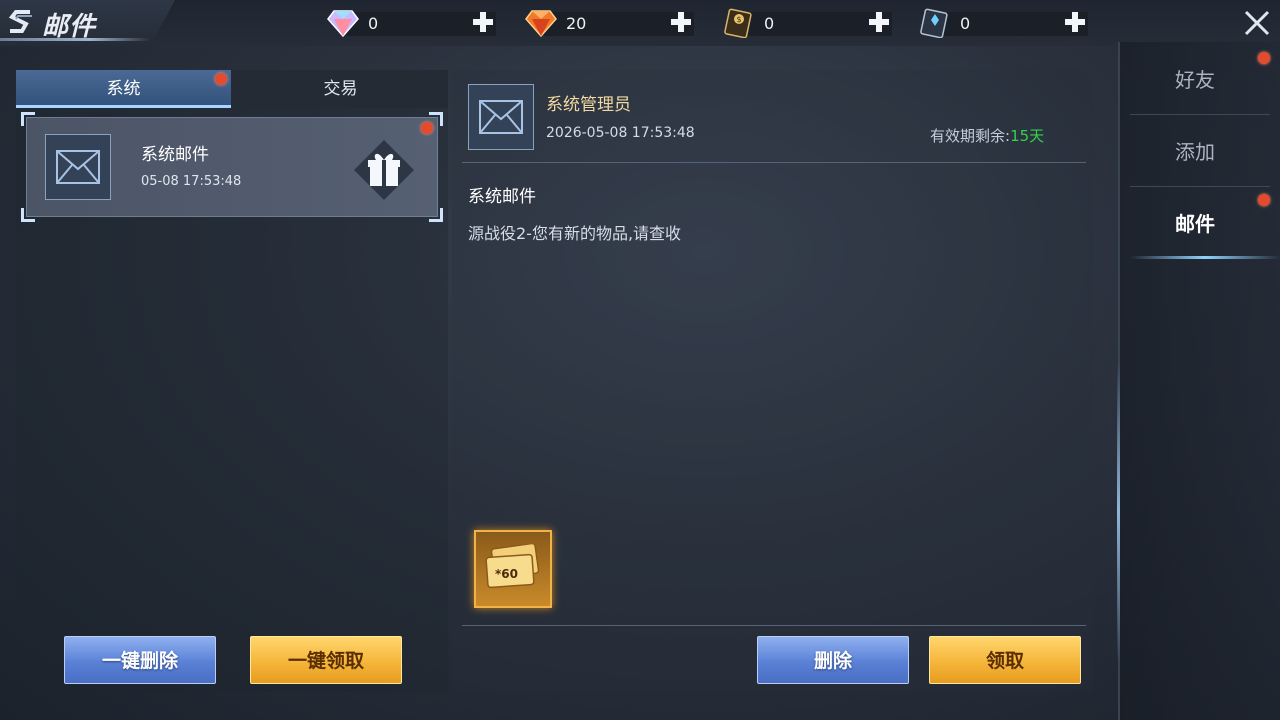 This screenshot has height=720, width=1280. Describe the element at coordinates (427, 128) in the screenshot. I see `unread-dot` at that location.